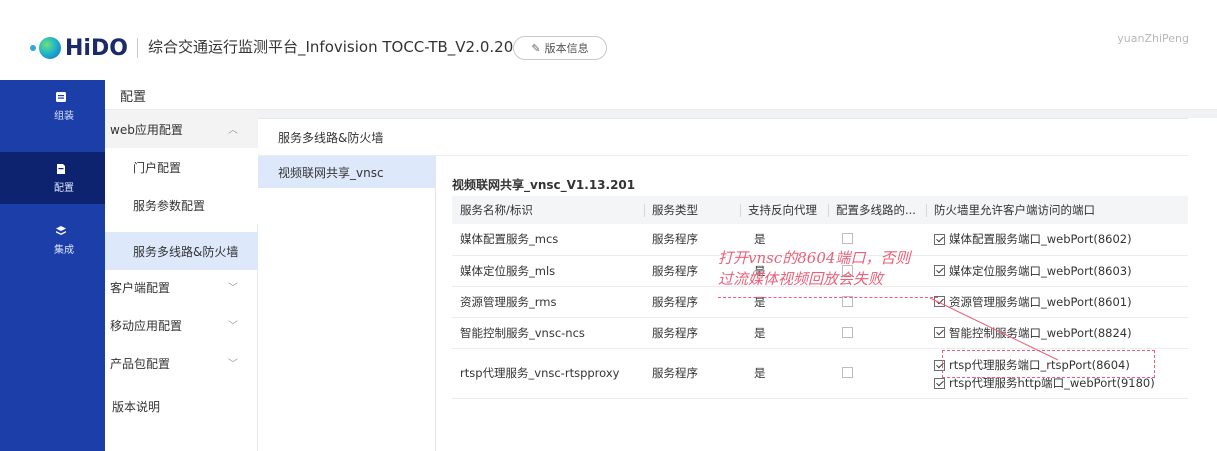  What do you see at coordinates (1048, 364) in the screenshot?
I see `annotation-highlight-box` at bounding box center [1048, 364].